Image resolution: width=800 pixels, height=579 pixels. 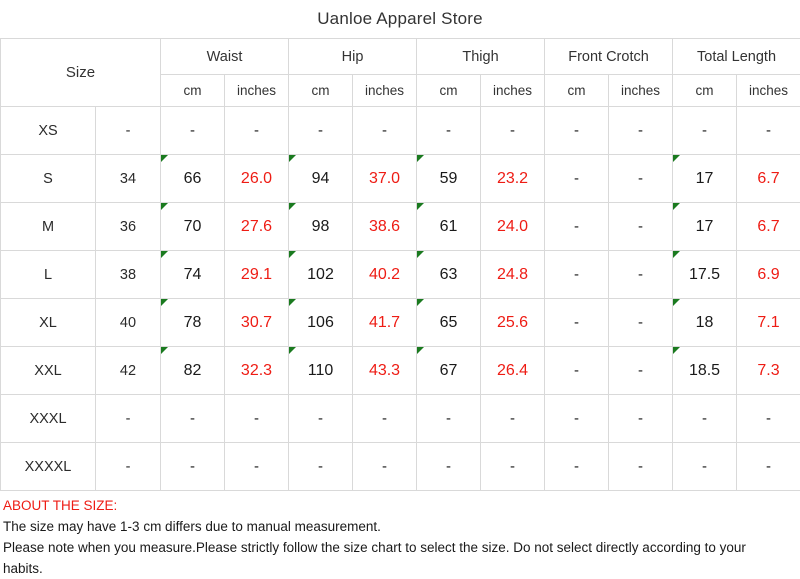 I want to click on page-title: Uanloe Apparel Store, so click(x=400, y=19).